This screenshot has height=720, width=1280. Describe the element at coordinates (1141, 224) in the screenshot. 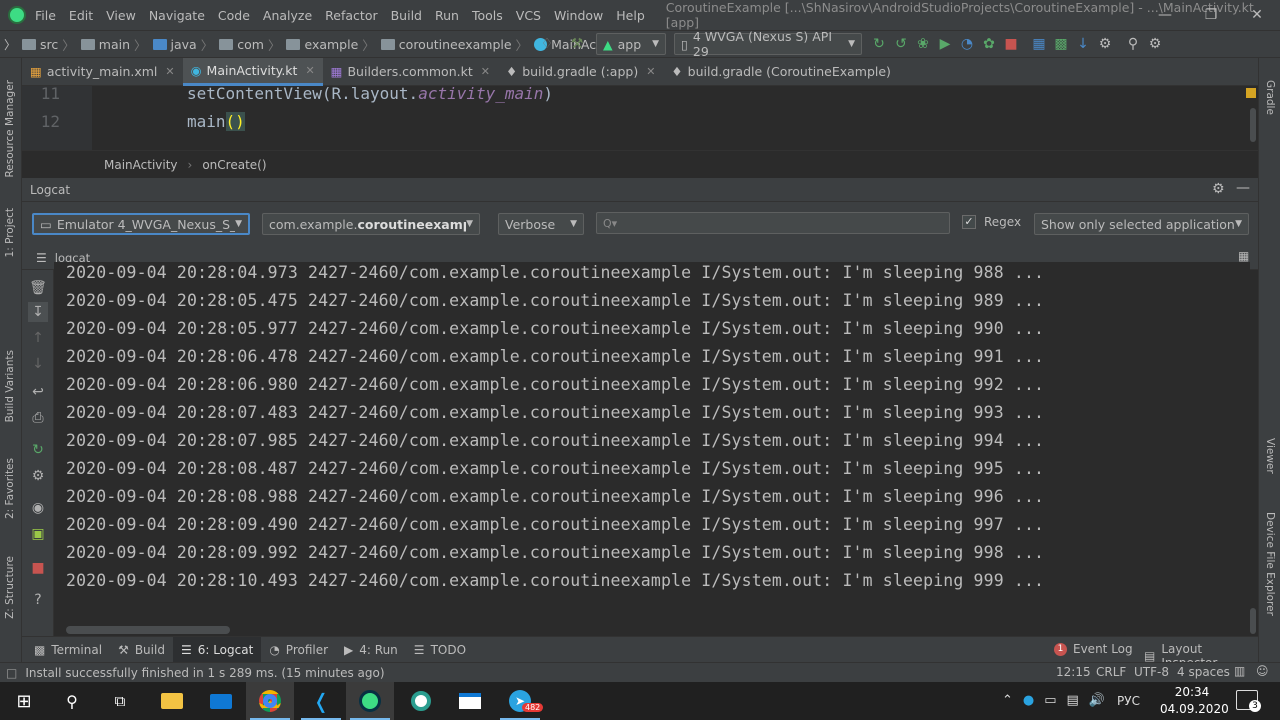

I see `app-filter-select: Show only selected application ▼` at that location.